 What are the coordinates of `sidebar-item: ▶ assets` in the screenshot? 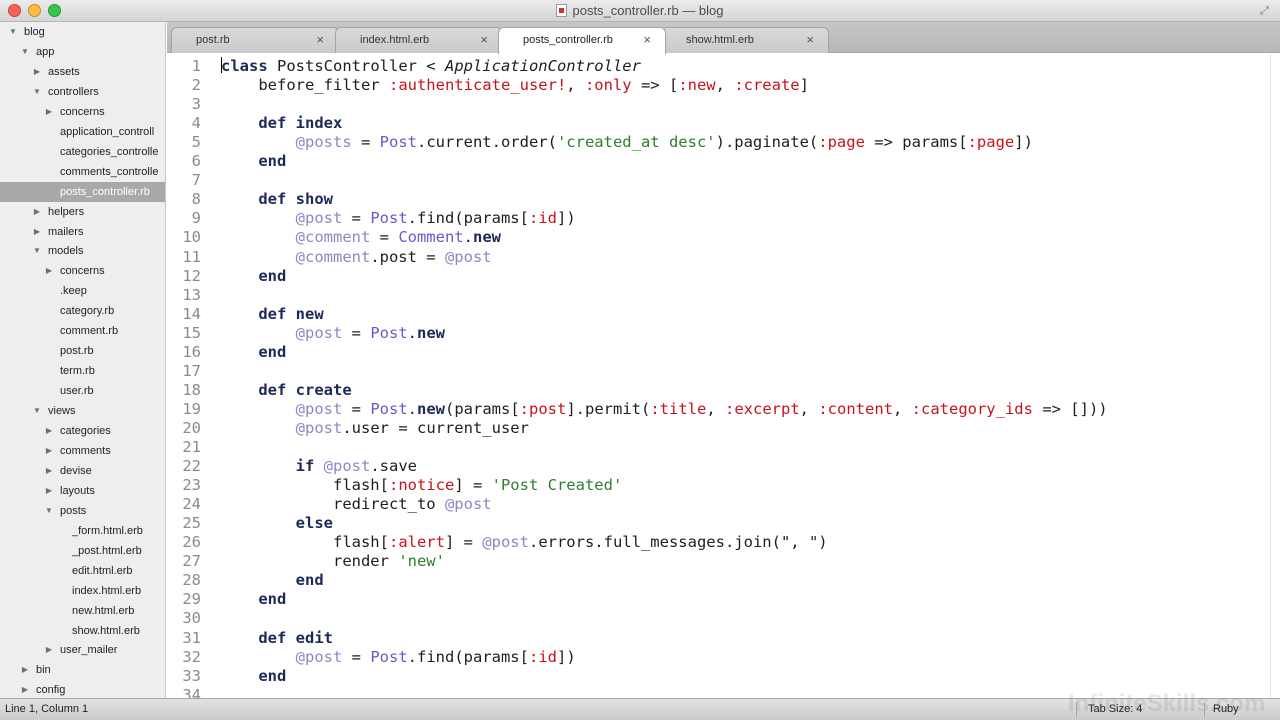 It's located at (82, 72).